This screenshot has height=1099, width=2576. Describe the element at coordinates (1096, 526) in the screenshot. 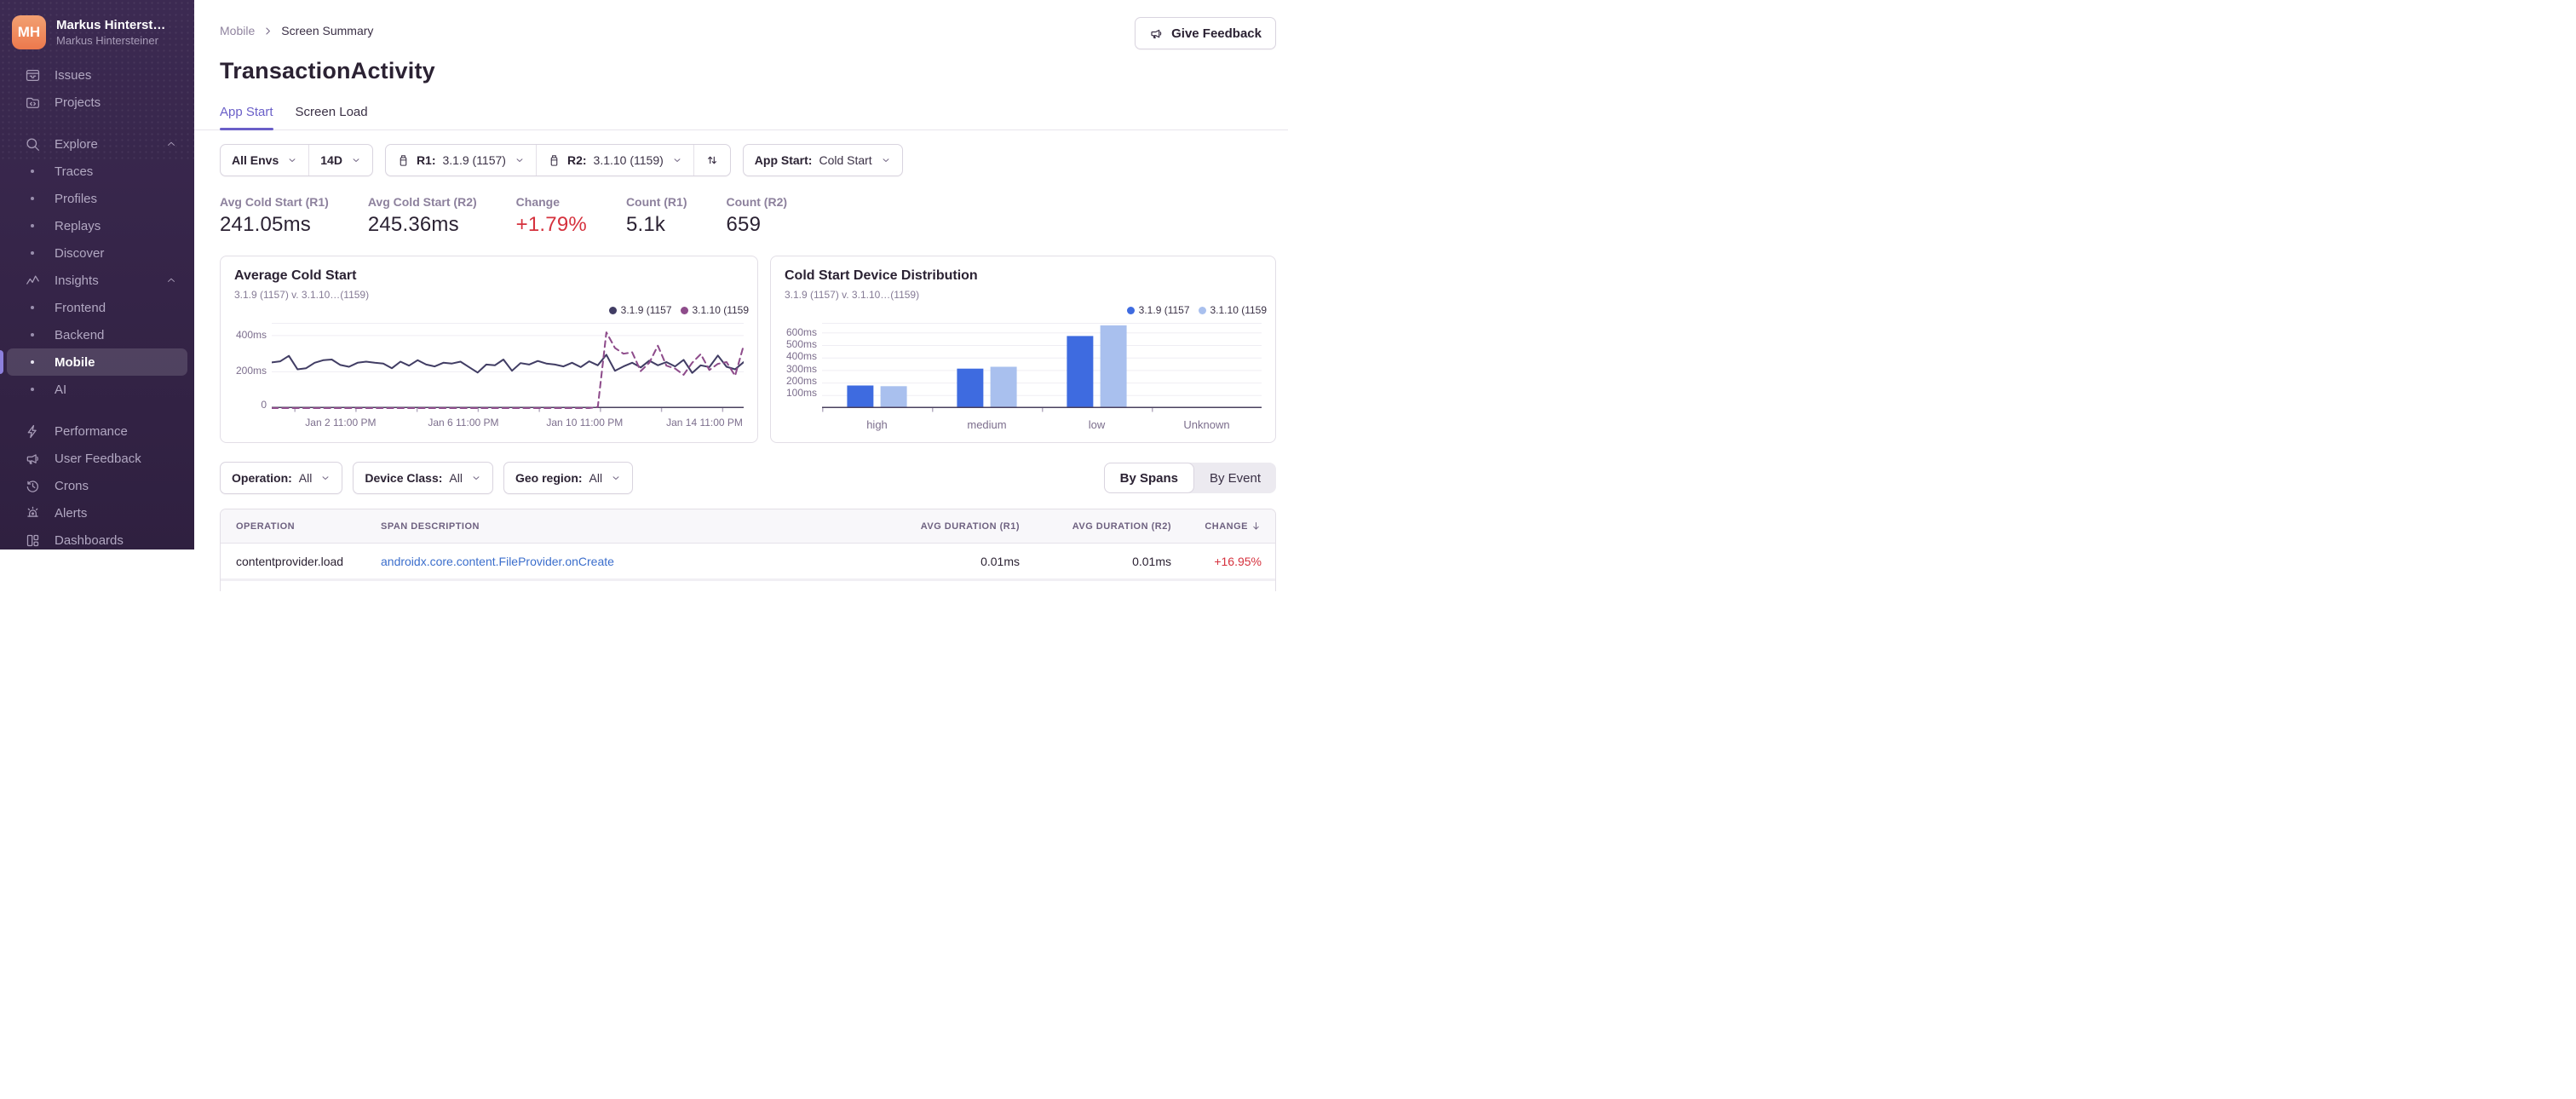

I see `column-avg-duration-r2: AVG DURATION (R2)` at that location.